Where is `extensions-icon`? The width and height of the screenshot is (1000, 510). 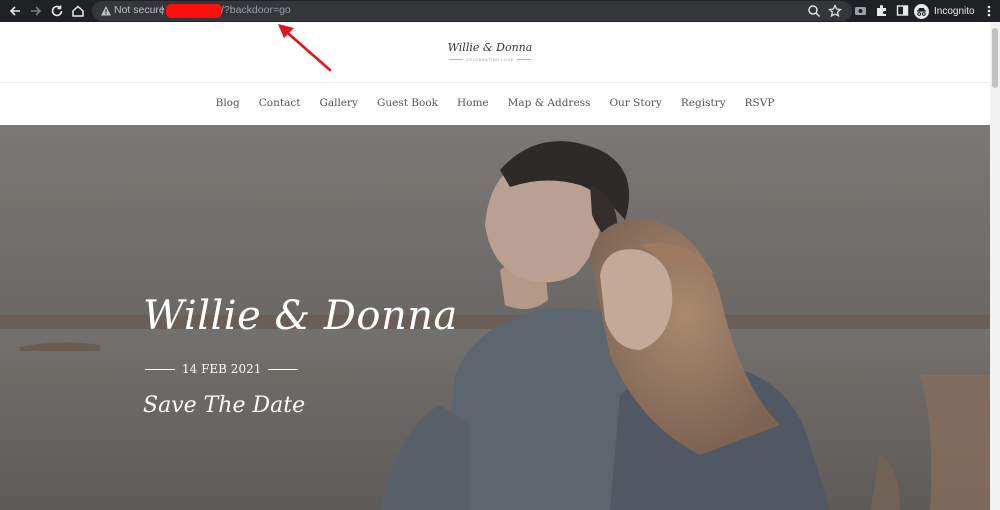
extensions-icon is located at coordinates (881, 10).